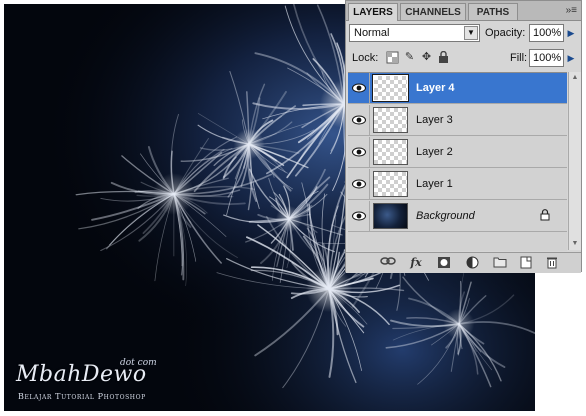 This screenshot has height=416, width=586. Describe the element at coordinates (493, 11) in the screenshot. I see `tab-paths: PATHS` at that location.